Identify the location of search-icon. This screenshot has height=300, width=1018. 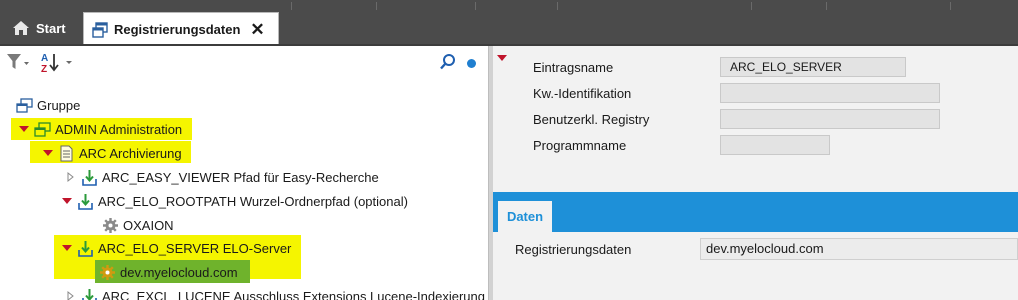
(448, 62).